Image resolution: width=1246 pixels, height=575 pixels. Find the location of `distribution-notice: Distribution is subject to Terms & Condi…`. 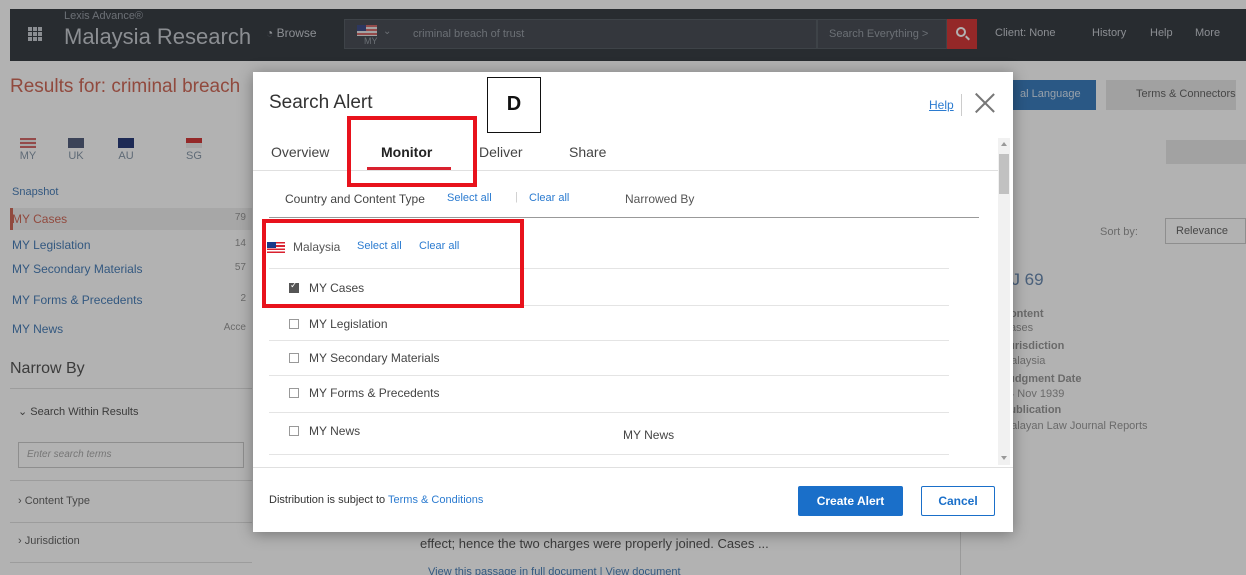

distribution-notice: Distribution is subject to Terms & Condi… is located at coordinates (376, 500).